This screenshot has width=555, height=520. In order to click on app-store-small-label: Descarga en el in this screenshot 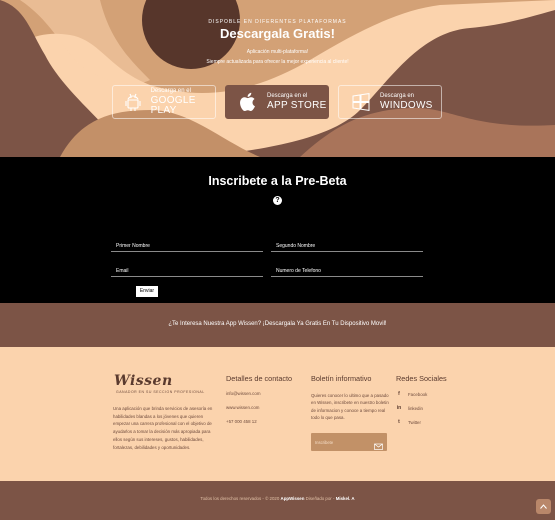, I will do `click(287, 96)`.